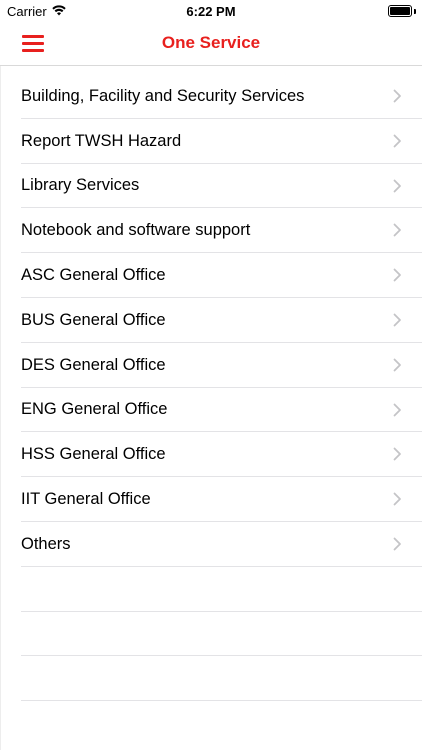  What do you see at coordinates (93, 319) in the screenshot?
I see `list-item-label: BUS General Office` at bounding box center [93, 319].